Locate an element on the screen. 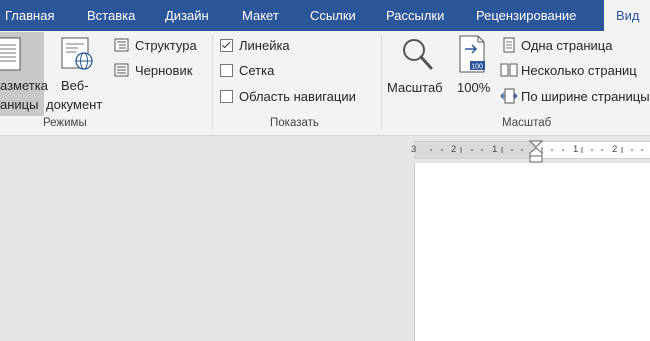  group-label-zoom: Масштаб is located at coordinates (527, 123).